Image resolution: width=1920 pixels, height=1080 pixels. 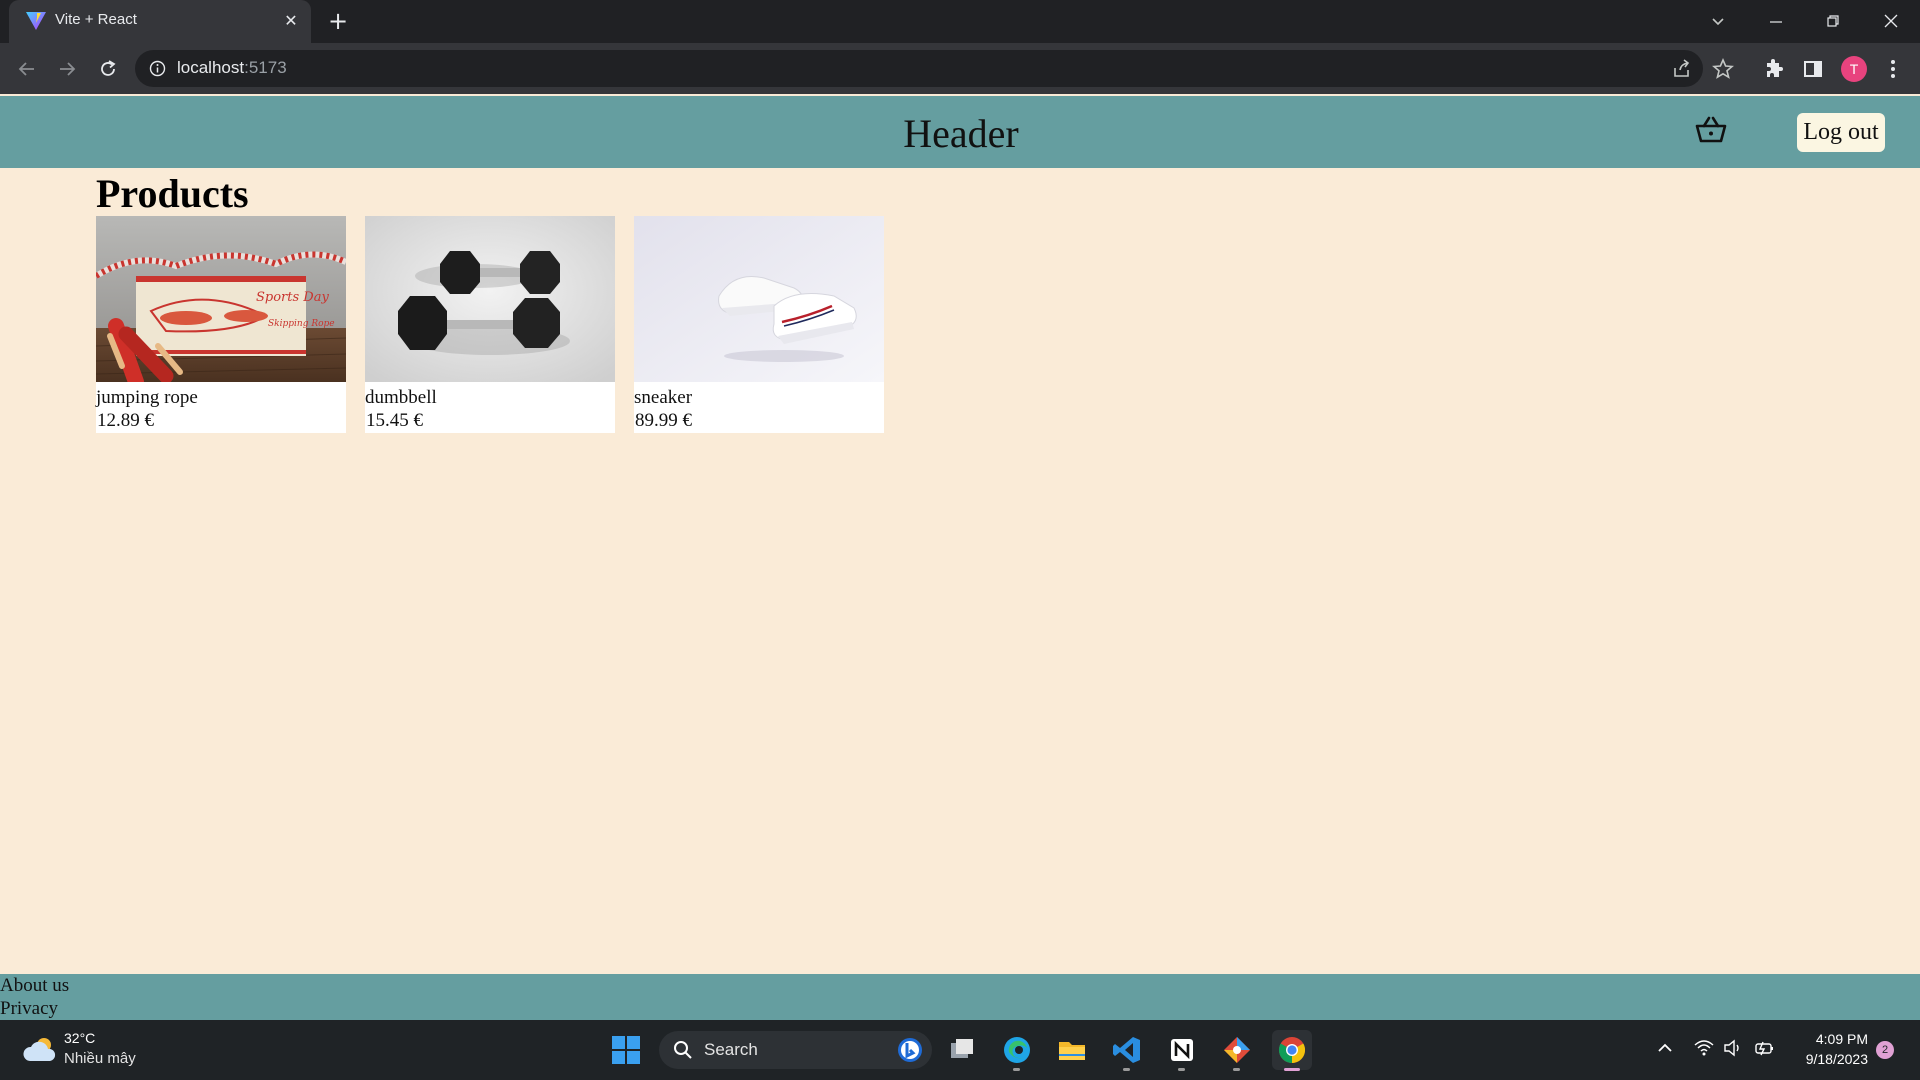 I want to click on taskbar-vscode, so click(x=1127, y=1050).